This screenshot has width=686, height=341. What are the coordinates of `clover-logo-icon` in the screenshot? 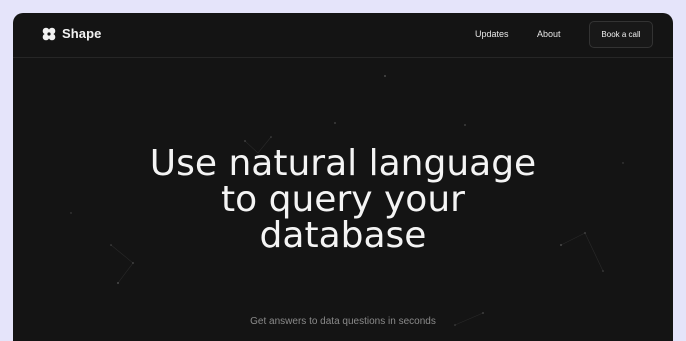 It's located at (49, 33).